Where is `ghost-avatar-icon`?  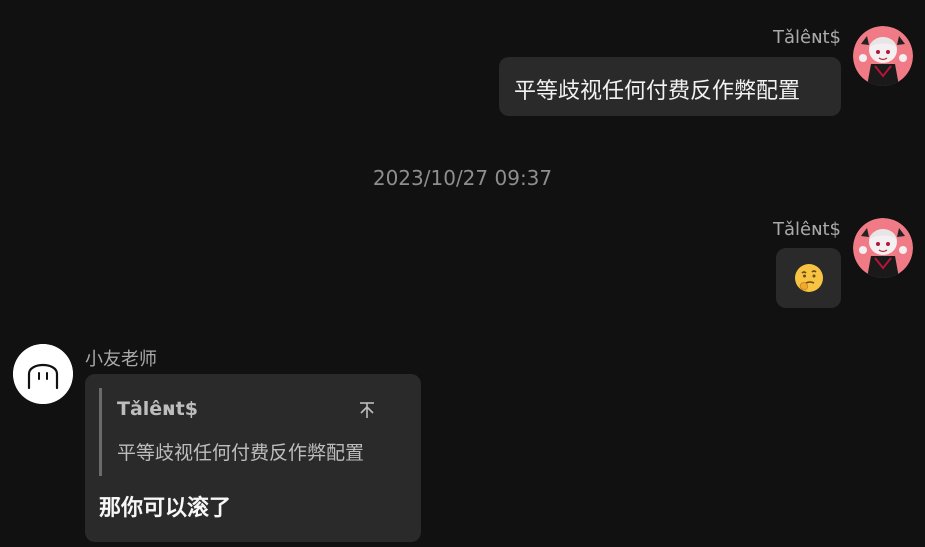
ghost-avatar-icon is located at coordinates (43, 374).